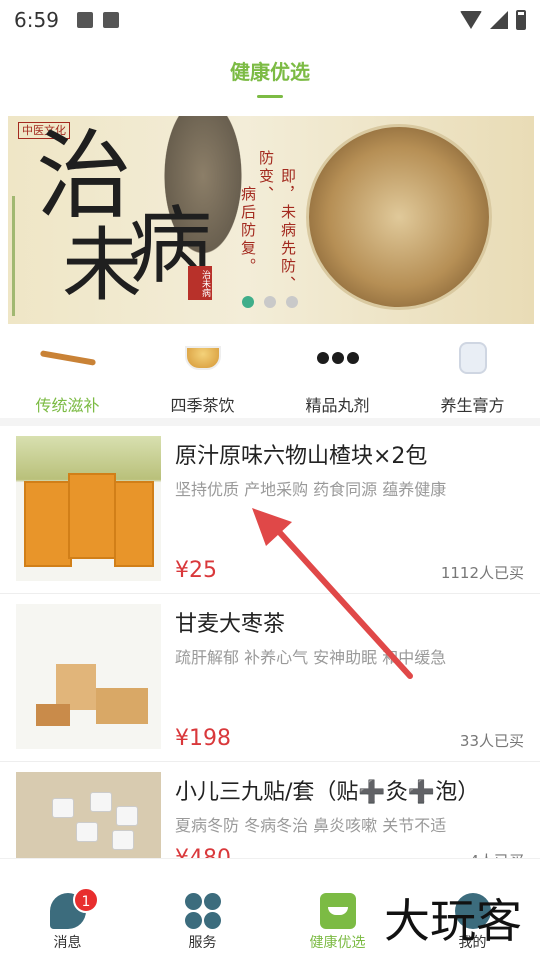  What do you see at coordinates (311, 657) in the screenshot?
I see `product-subtitle: 疏肝解郁 补养心气 安神助眠 和中缓急` at bounding box center [311, 657].